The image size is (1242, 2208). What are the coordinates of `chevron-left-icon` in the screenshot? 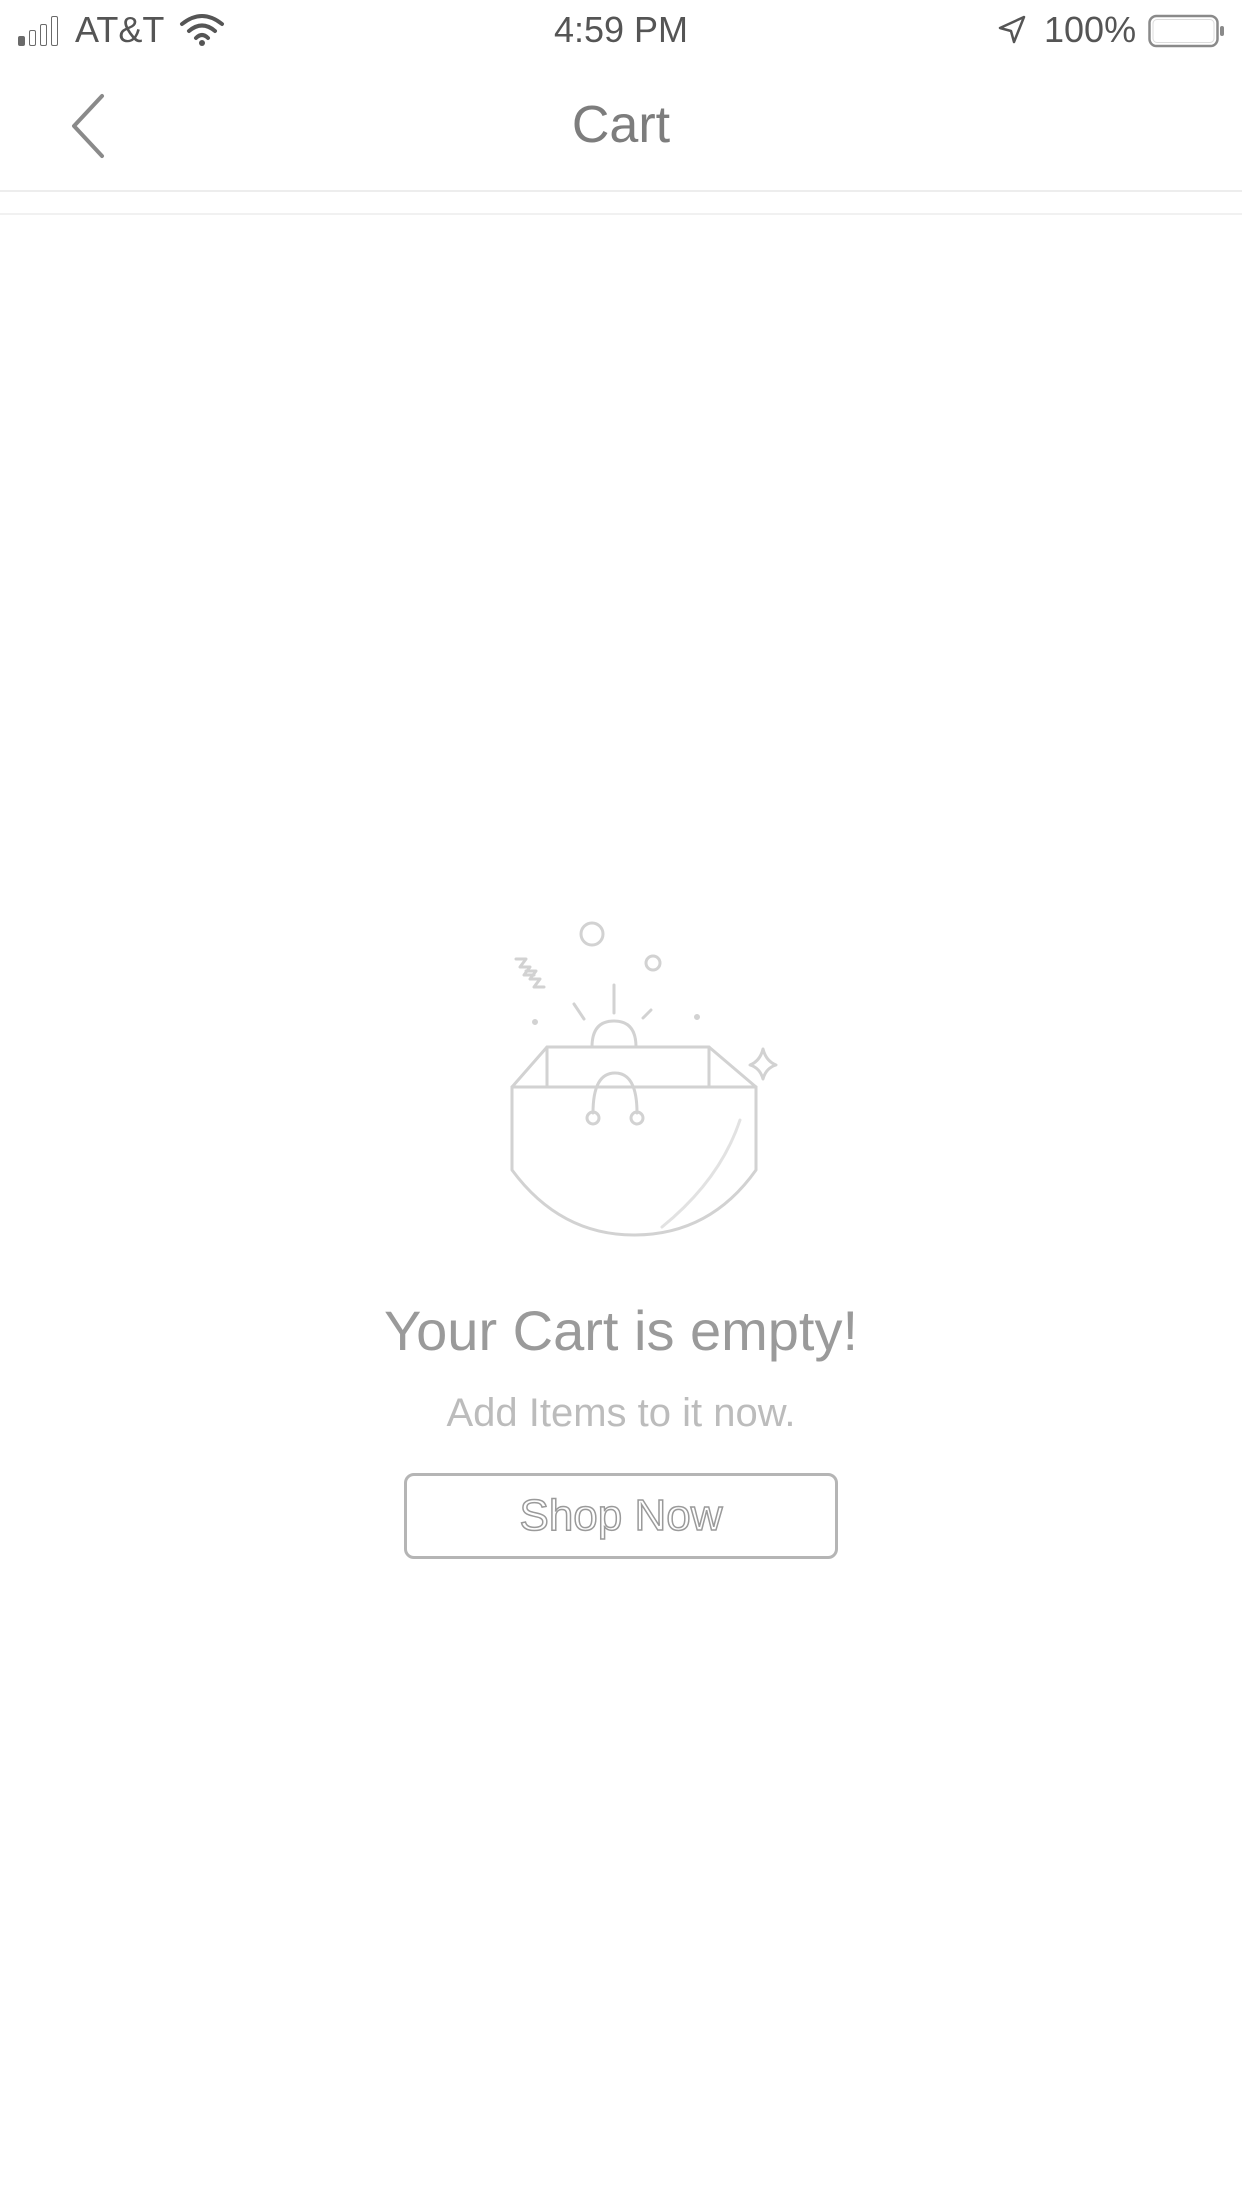 It's located at (88, 126).